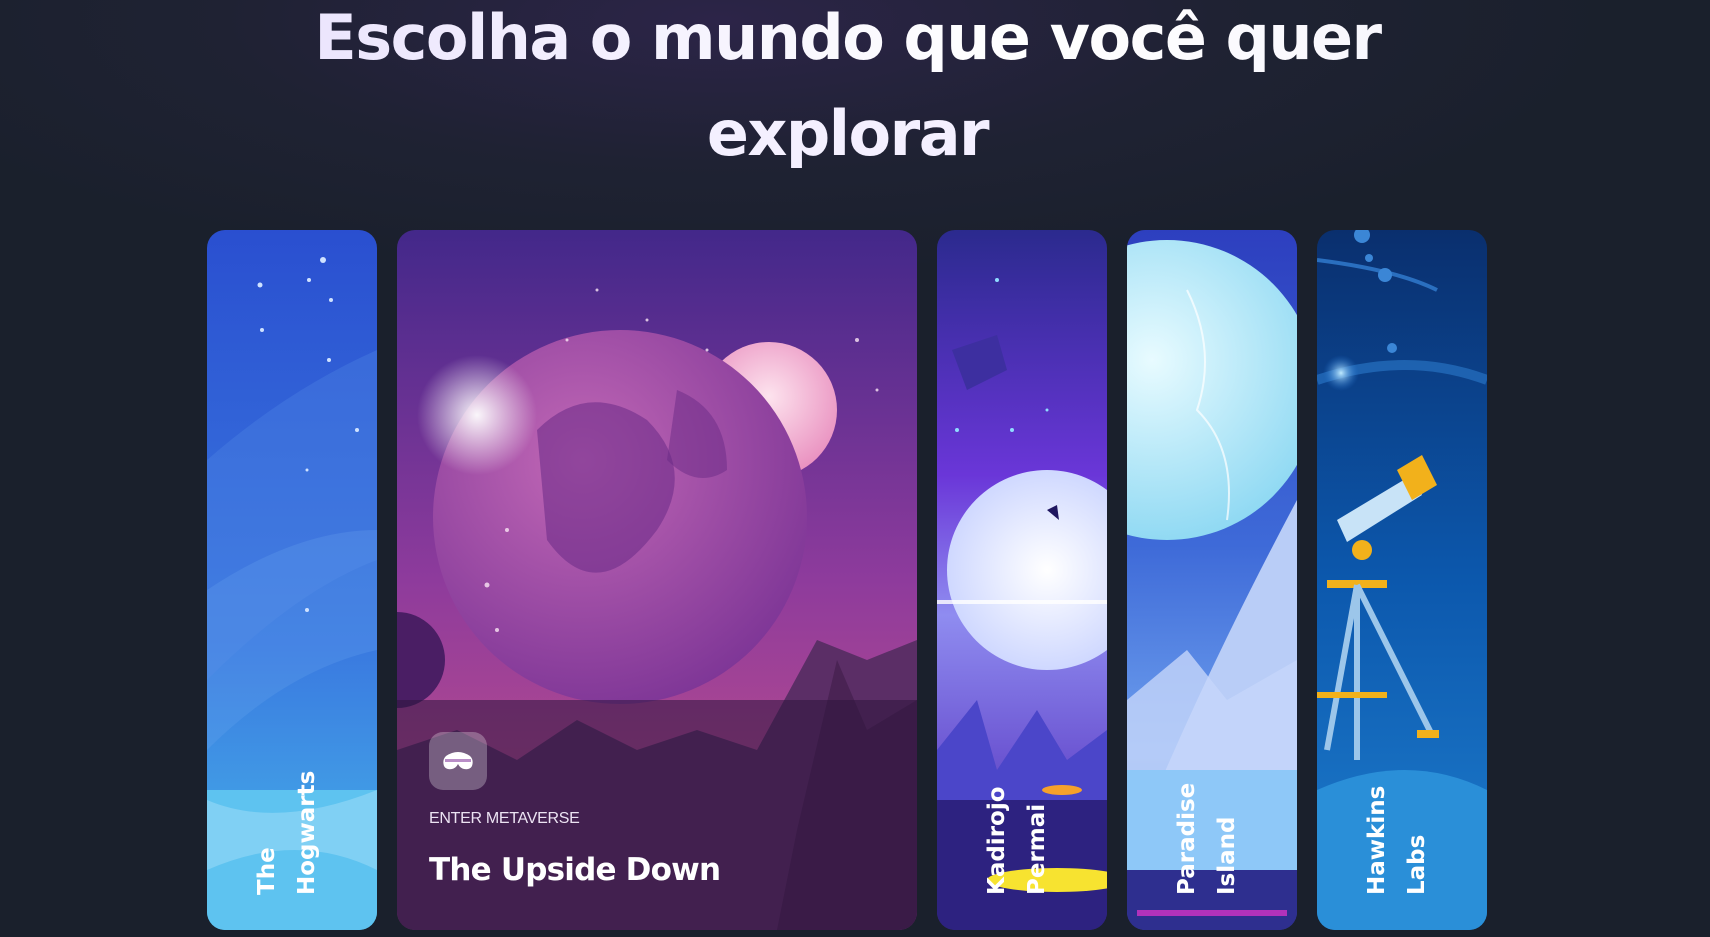 This screenshot has height=937, width=1710. What do you see at coordinates (1017, 795) in the screenshot?
I see `world-label-kadirojo: Kadirojo Permai` at bounding box center [1017, 795].